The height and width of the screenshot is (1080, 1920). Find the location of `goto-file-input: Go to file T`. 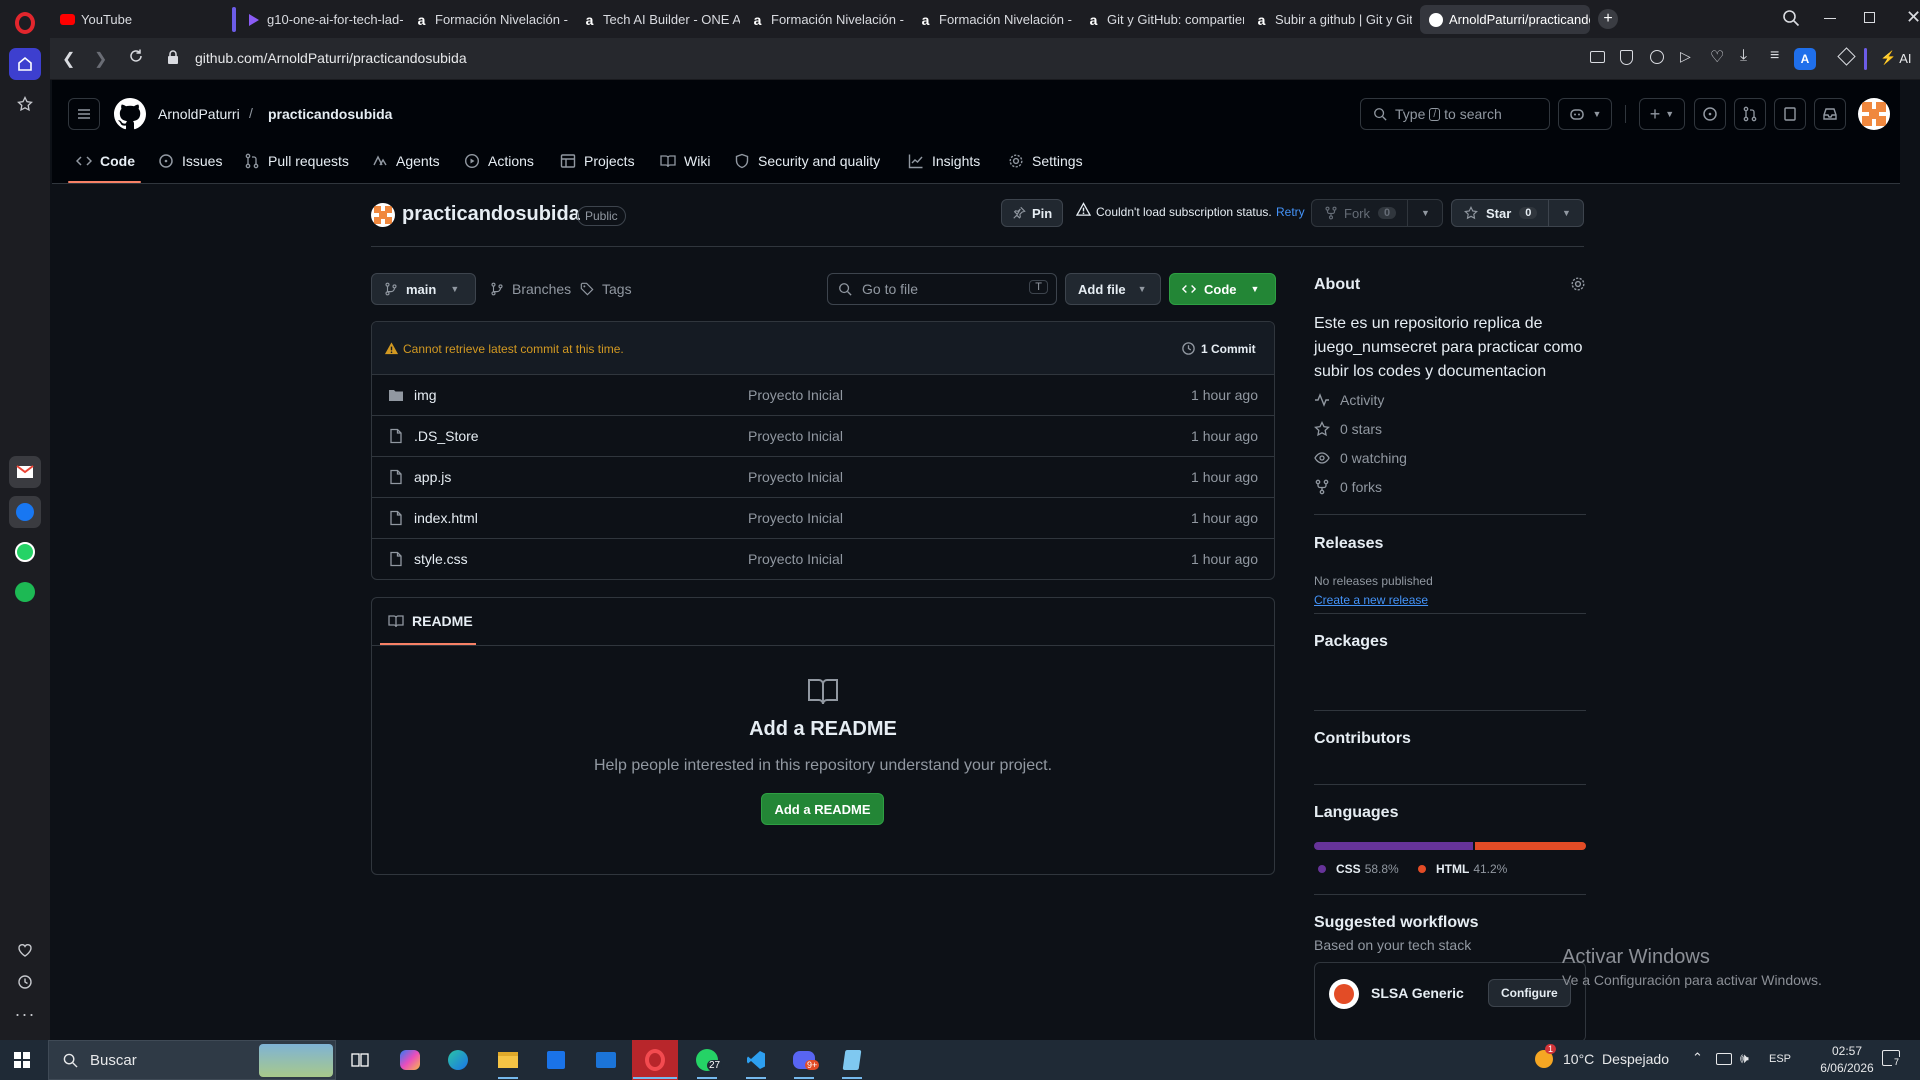

goto-file-input: Go to file T is located at coordinates (942, 289).